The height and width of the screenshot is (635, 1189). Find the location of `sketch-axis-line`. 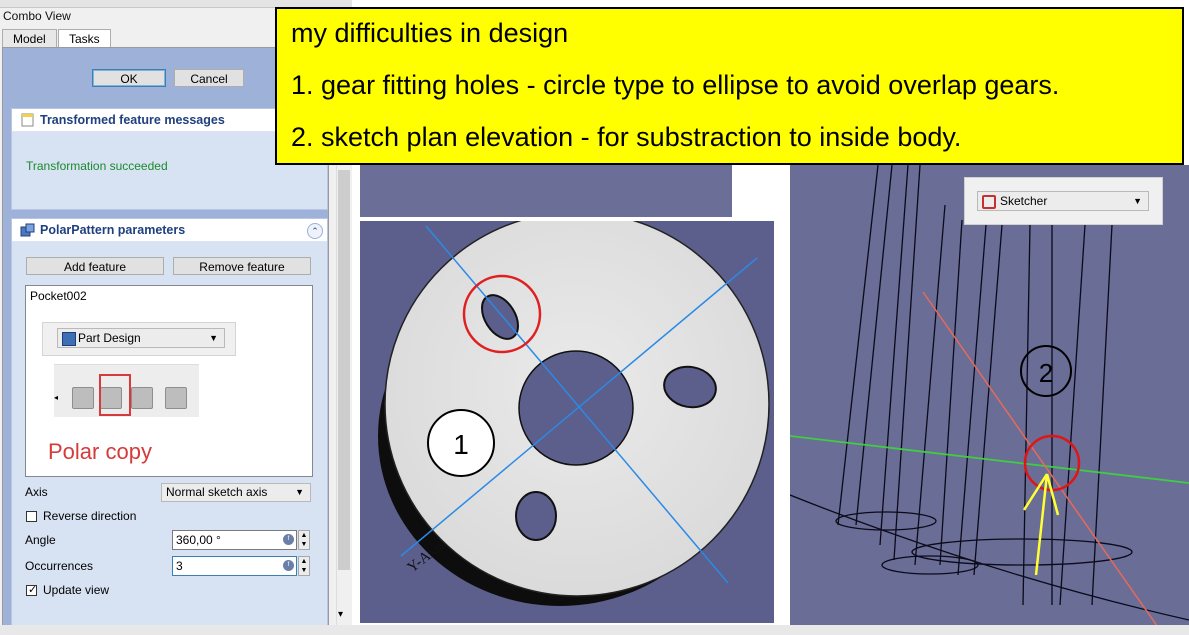

sketch-axis-line is located at coordinates (989, 459).